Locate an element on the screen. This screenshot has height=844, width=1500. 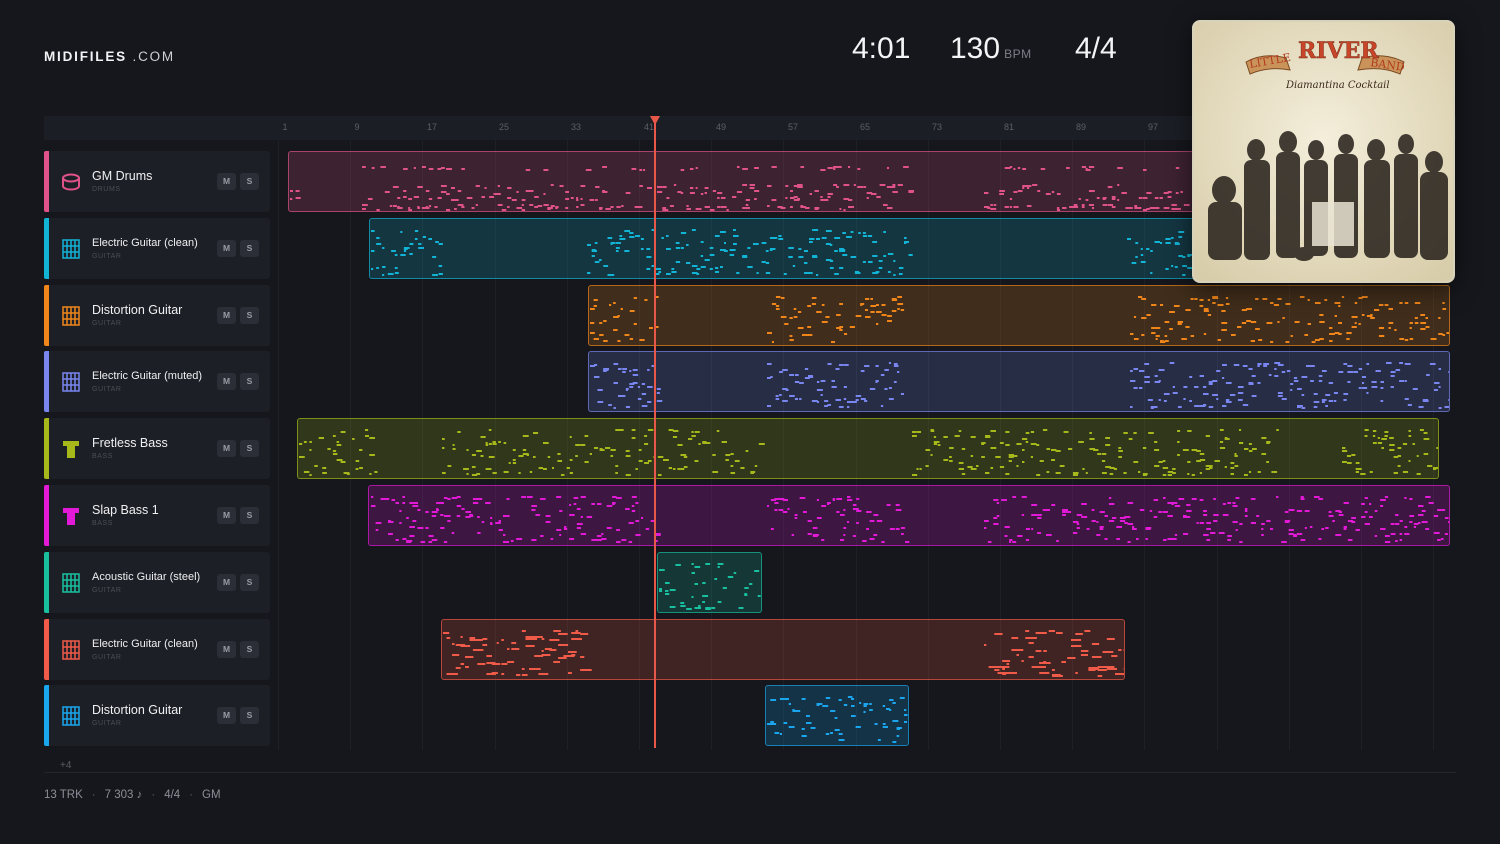
track-header: Fretless Bass BASS M S is located at coordinates (157, 448).